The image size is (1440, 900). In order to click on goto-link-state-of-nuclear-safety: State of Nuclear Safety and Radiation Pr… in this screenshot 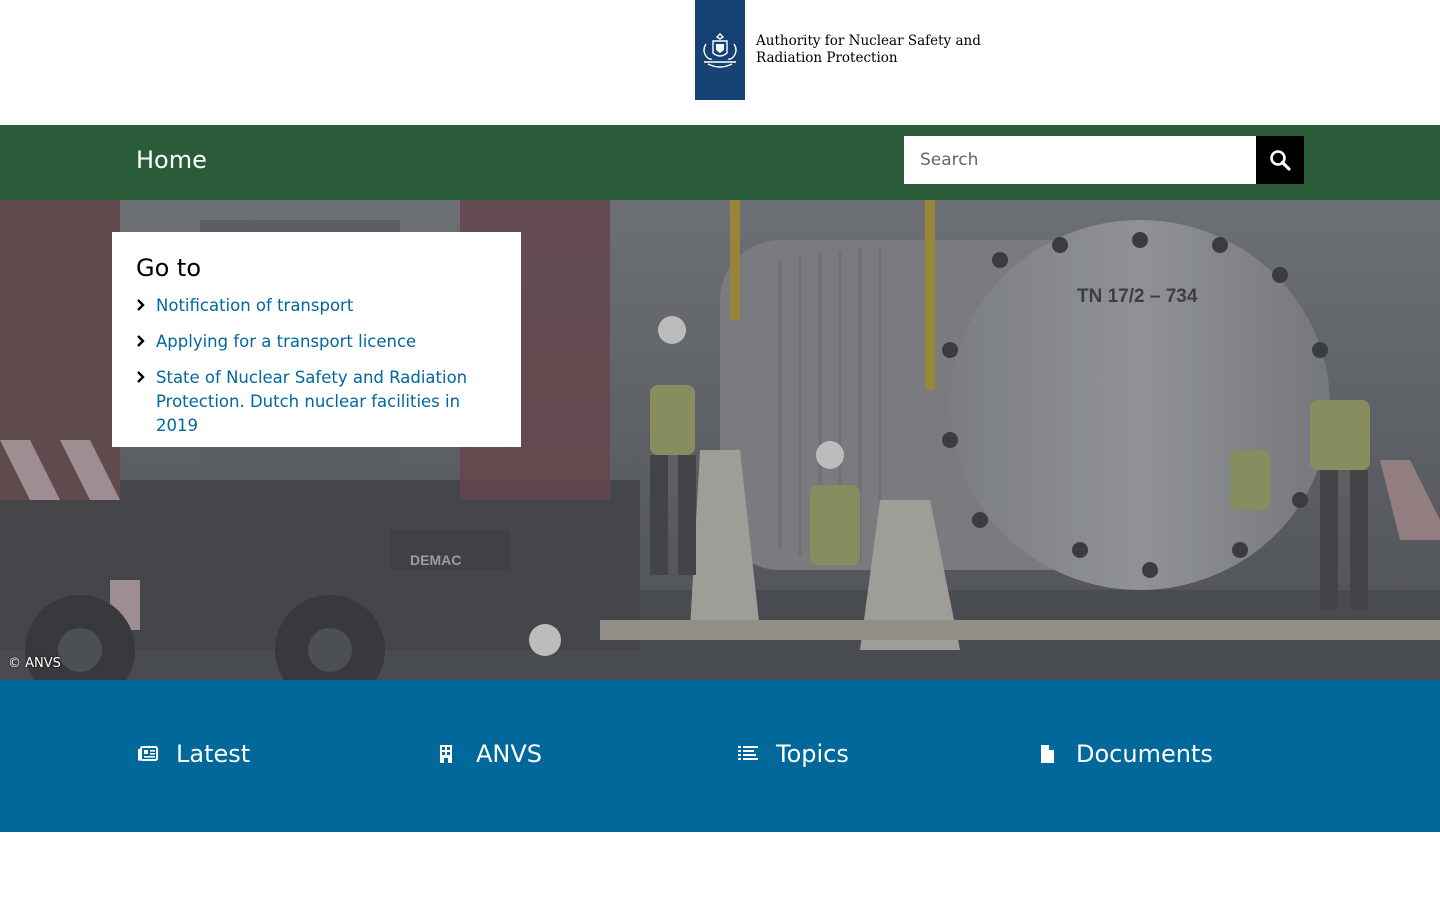, I will do `click(311, 401)`.